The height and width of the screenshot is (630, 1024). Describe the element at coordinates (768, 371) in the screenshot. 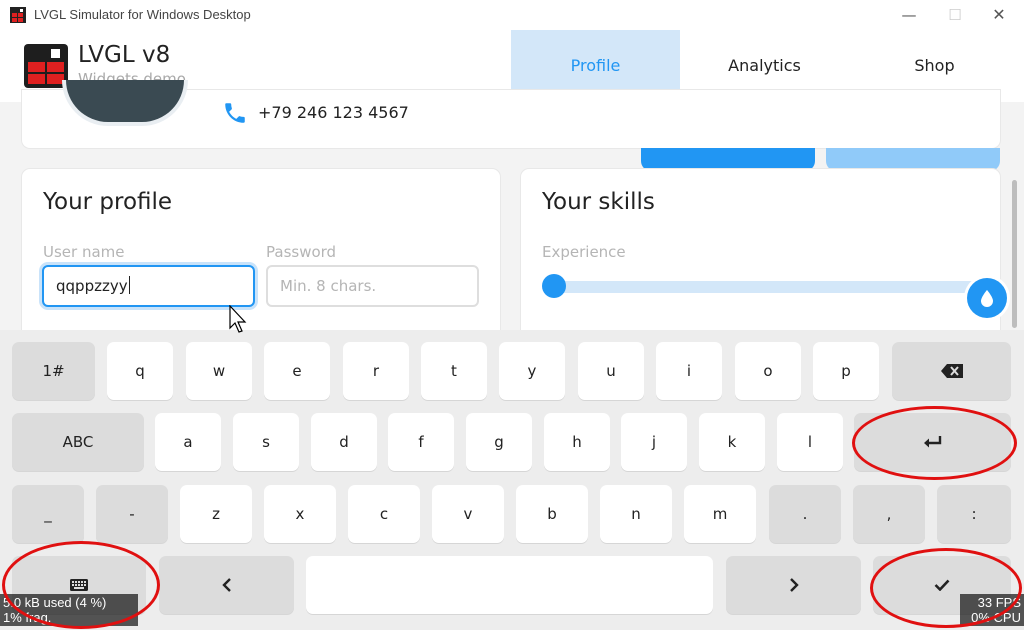

I see `key-o: o` at that location.